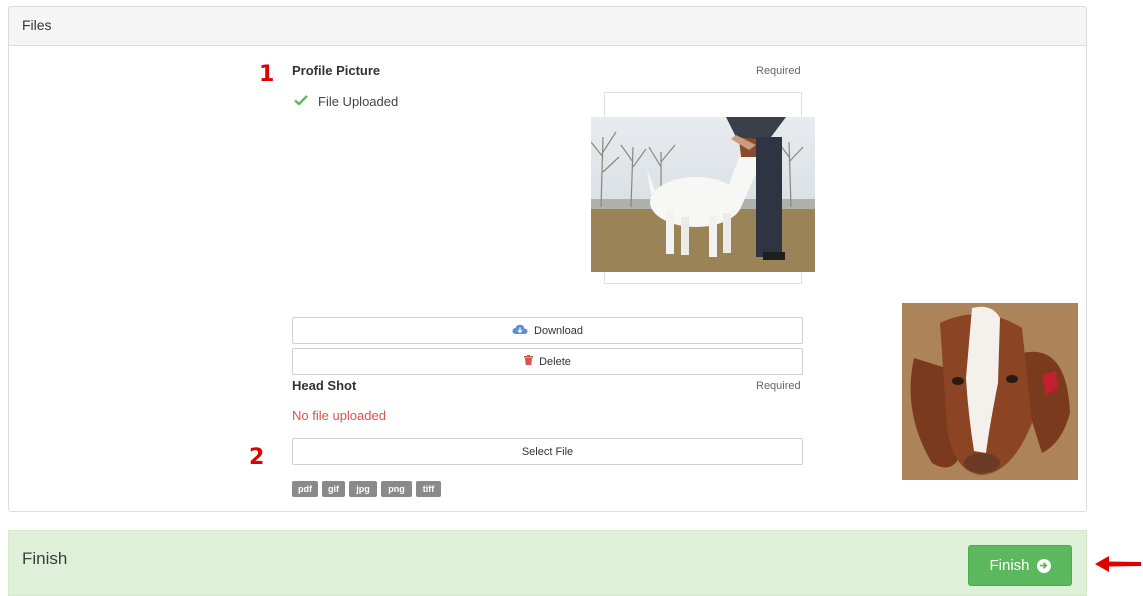  Describe the element at coordinates (267, 74) in the screenshot. I see `step-1-annotation: 1` at that location.